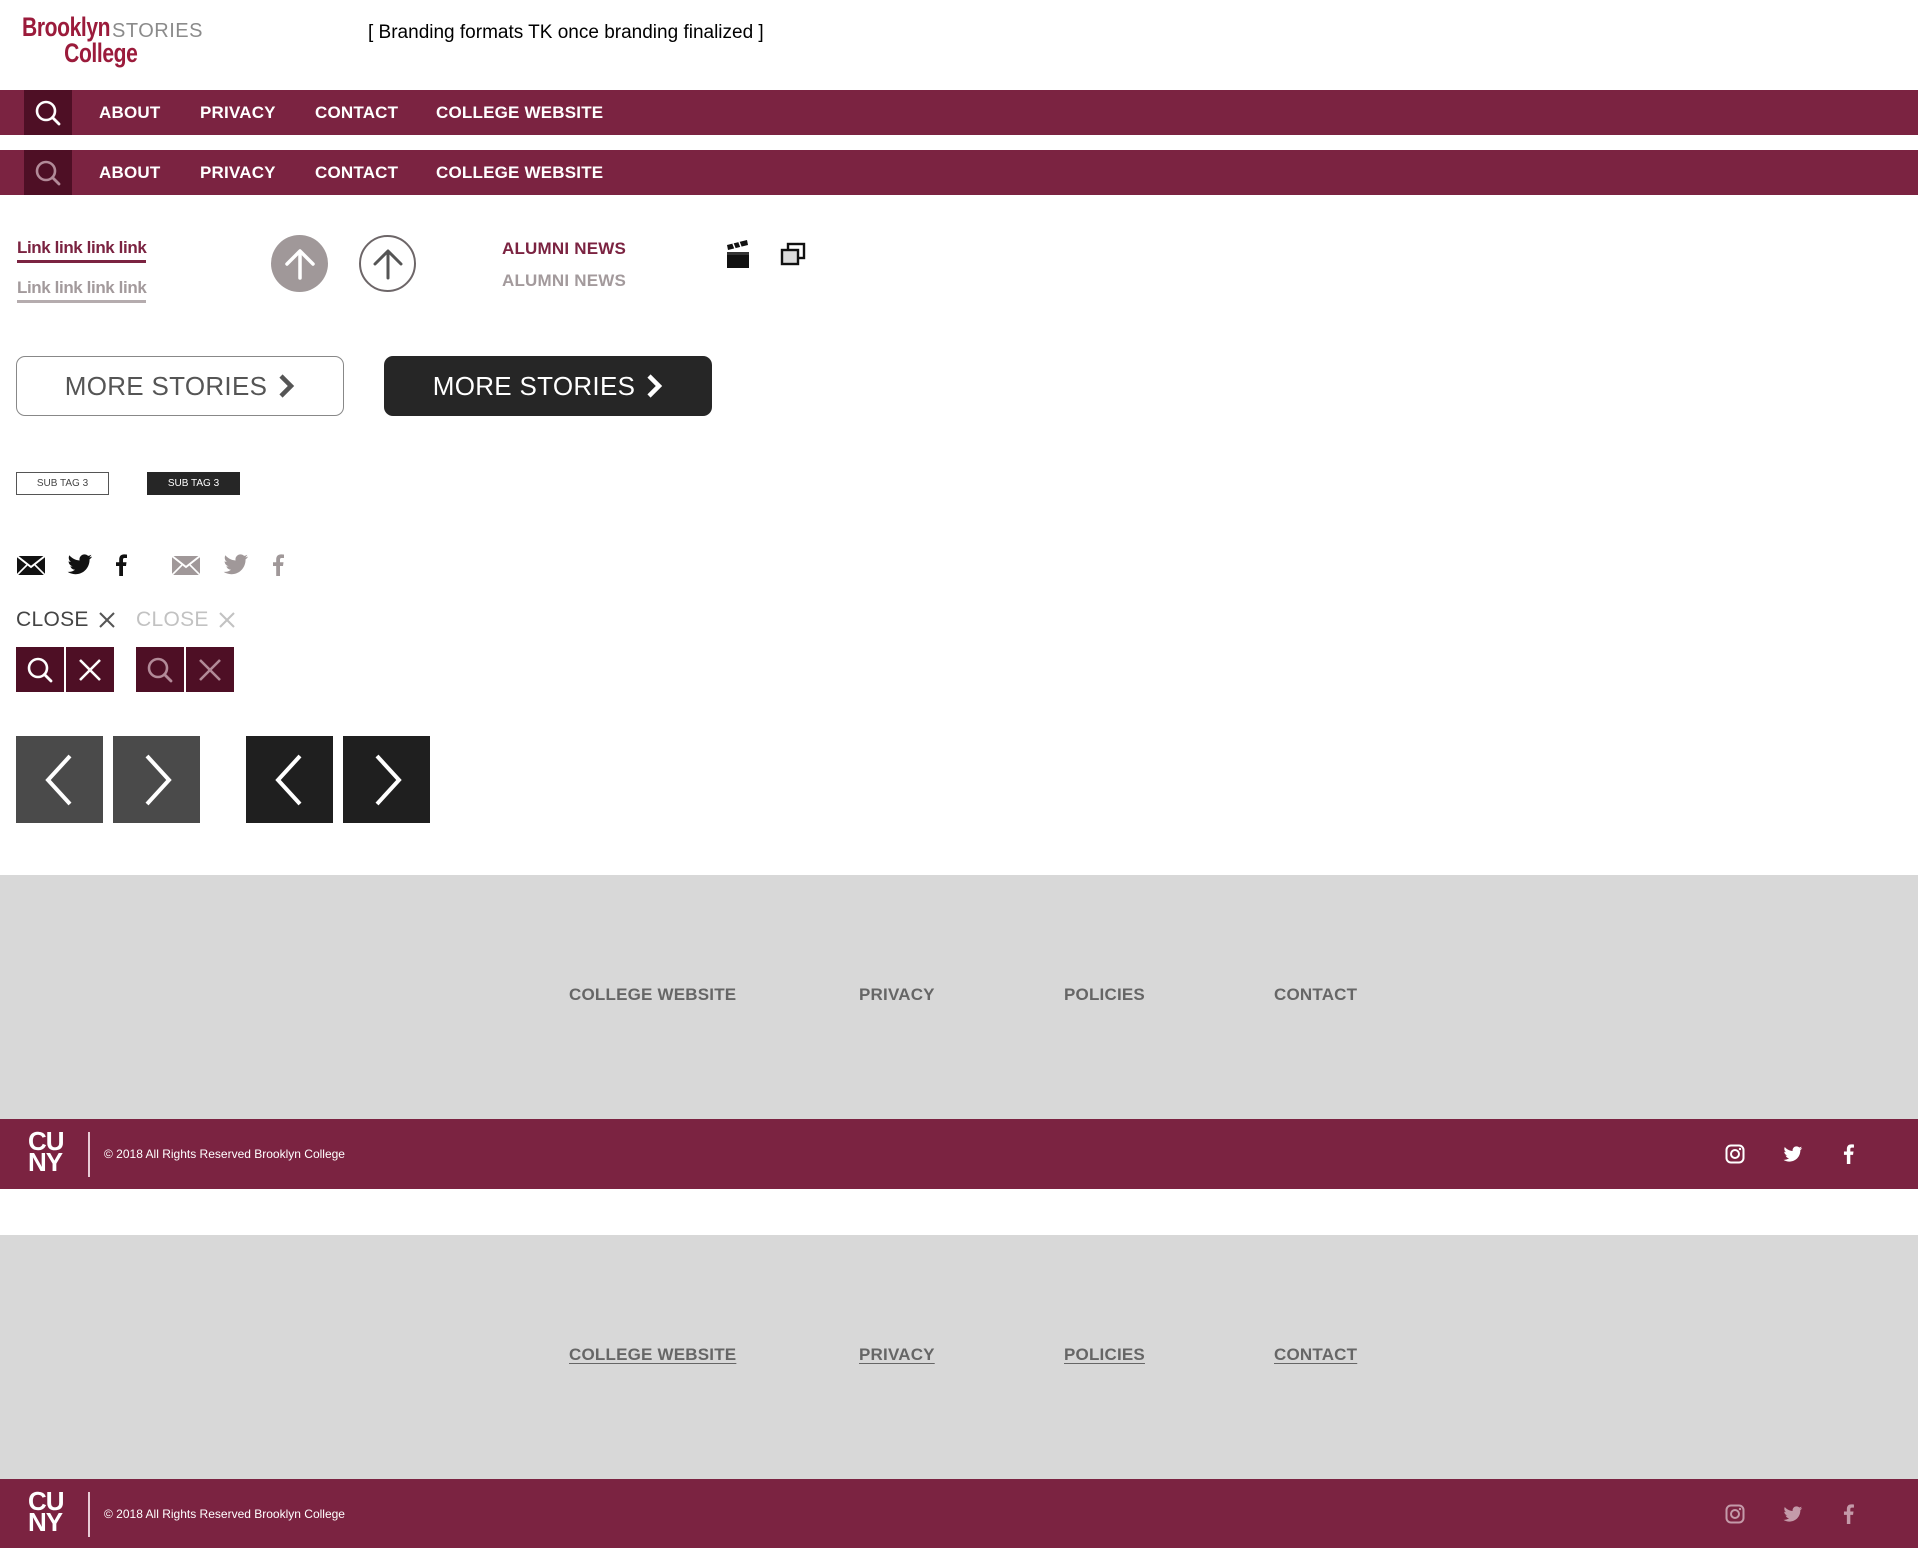 The image size is (1918, 1548). Describe the element at coordinates (186, 568) in the screenshot. I see `email-share-icon-hover` at that location.